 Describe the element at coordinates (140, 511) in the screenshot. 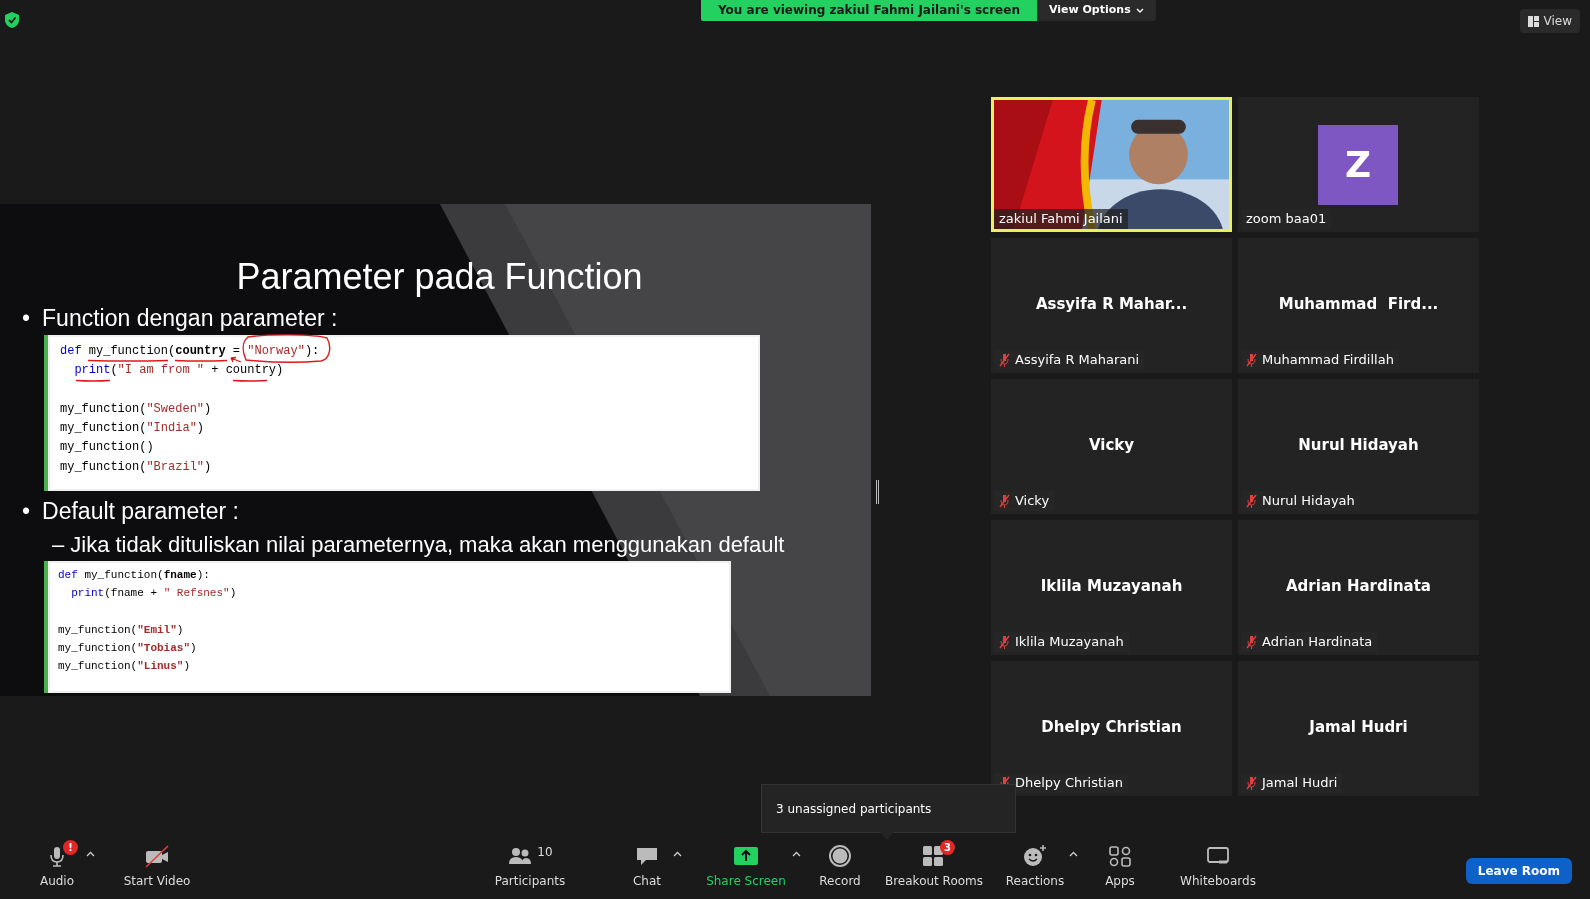

I see `bullet-text: Default parameter :` at that location.